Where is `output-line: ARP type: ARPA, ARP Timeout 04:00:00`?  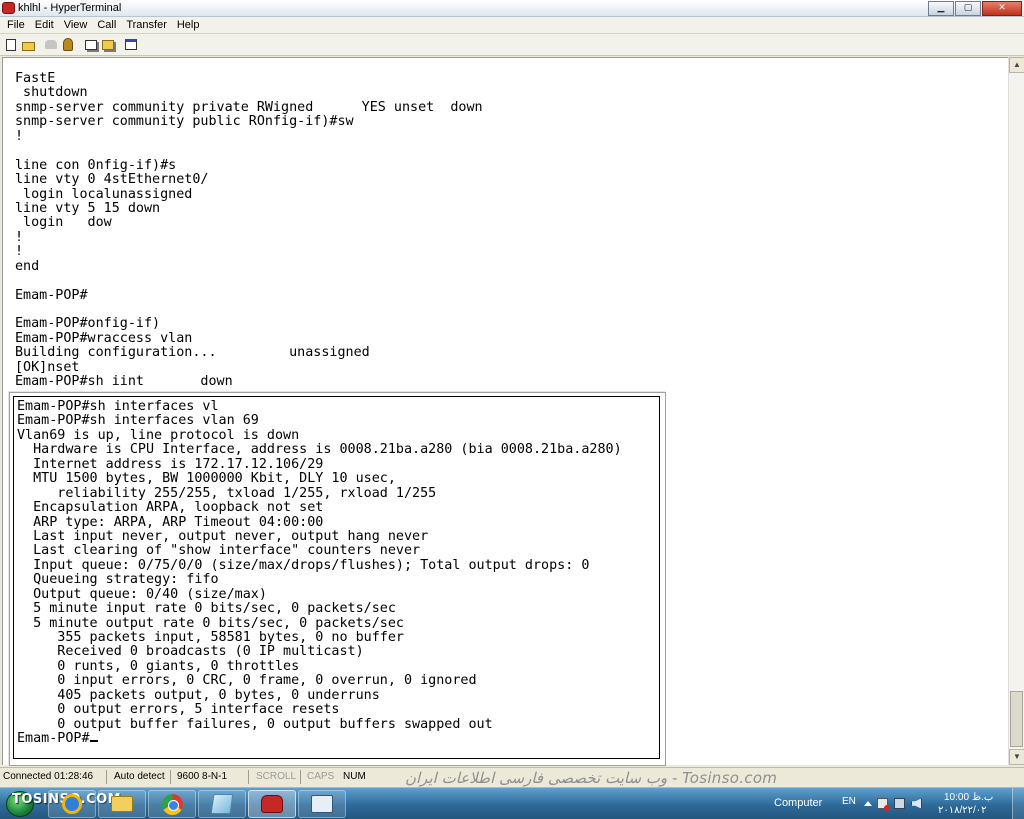 output-line: ARP type: ARPA, ARP Timeout 04:00:00 is located at coordinates (170, 522).